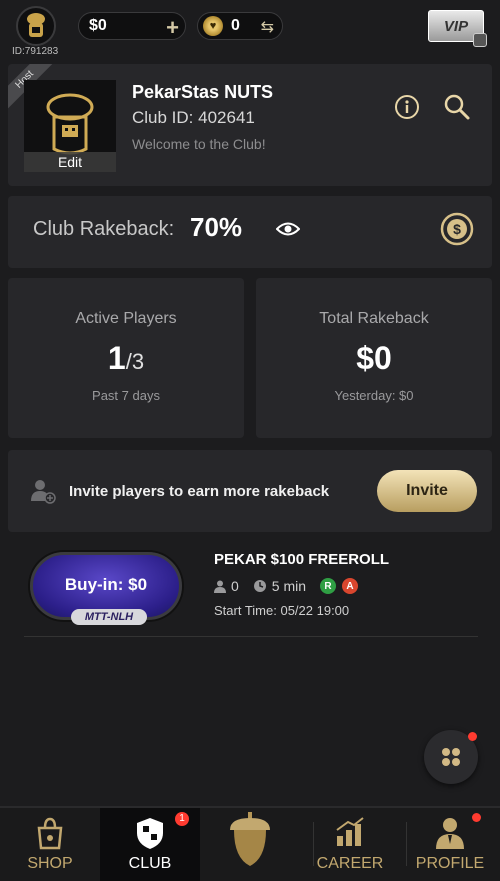 The image size is (500, 881). I want to click on invite-button: Invite, so click(427, 491).